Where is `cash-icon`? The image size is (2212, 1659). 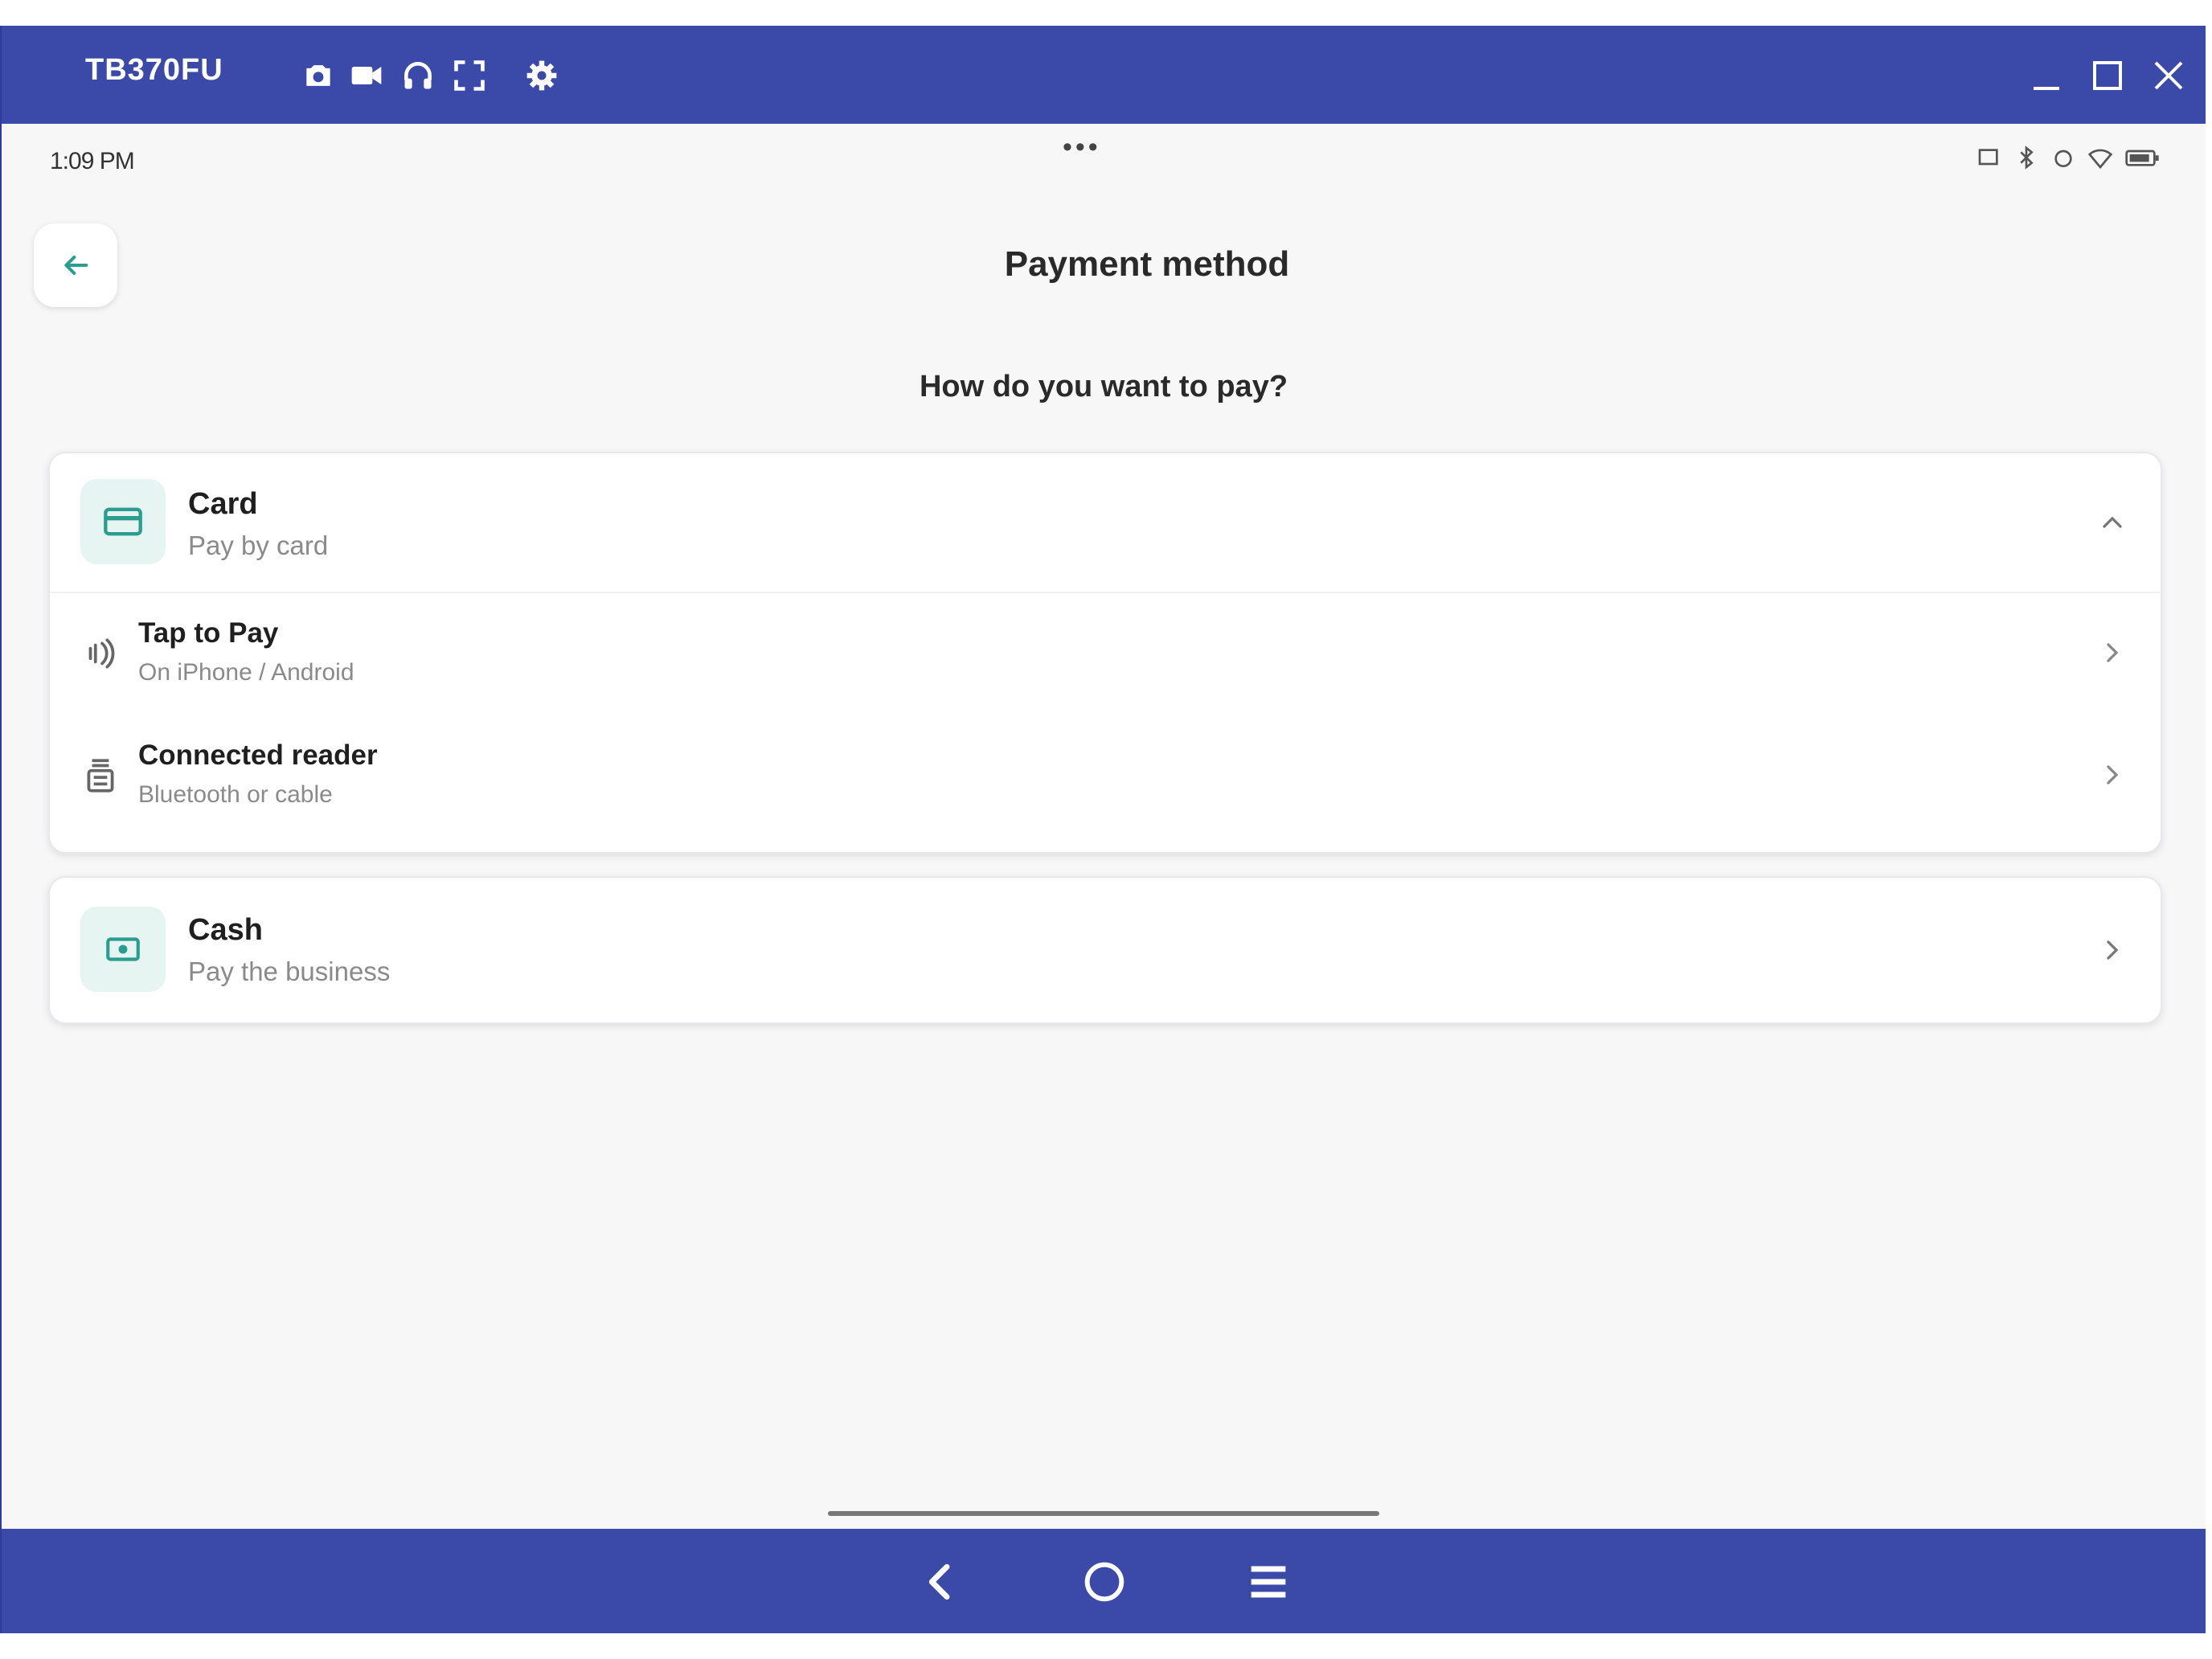
cash-icon is located at coordinates (123, 949).